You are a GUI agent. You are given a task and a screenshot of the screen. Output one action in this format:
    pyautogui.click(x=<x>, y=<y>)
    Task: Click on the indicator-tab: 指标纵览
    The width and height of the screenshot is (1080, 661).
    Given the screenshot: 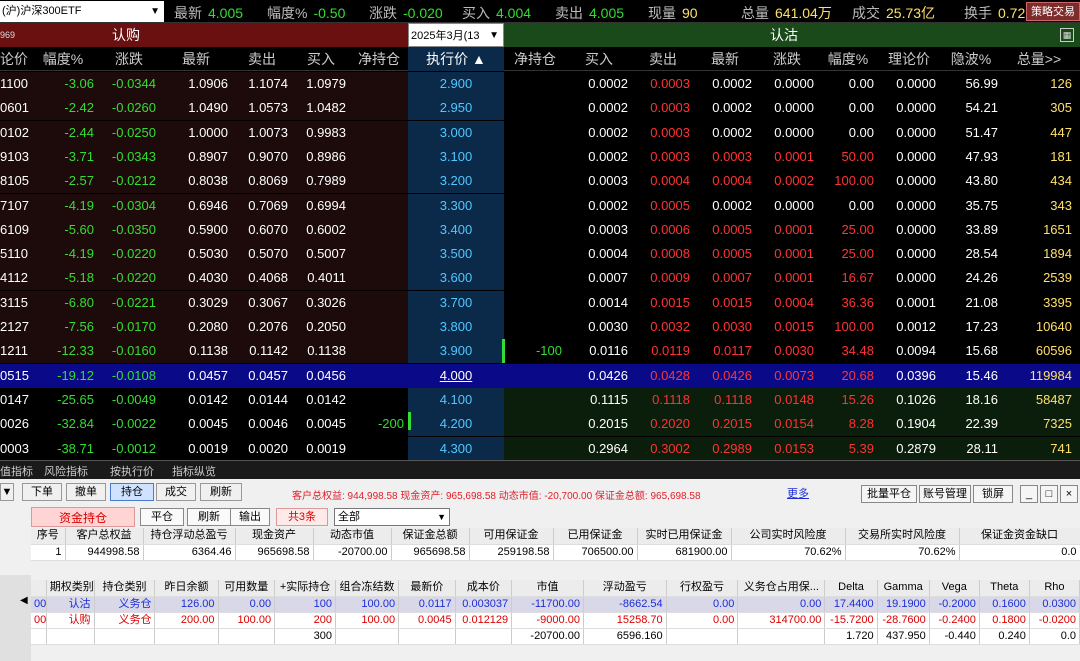 What is the action you would take?
    pyautogui.click(x=194, y=471)
    